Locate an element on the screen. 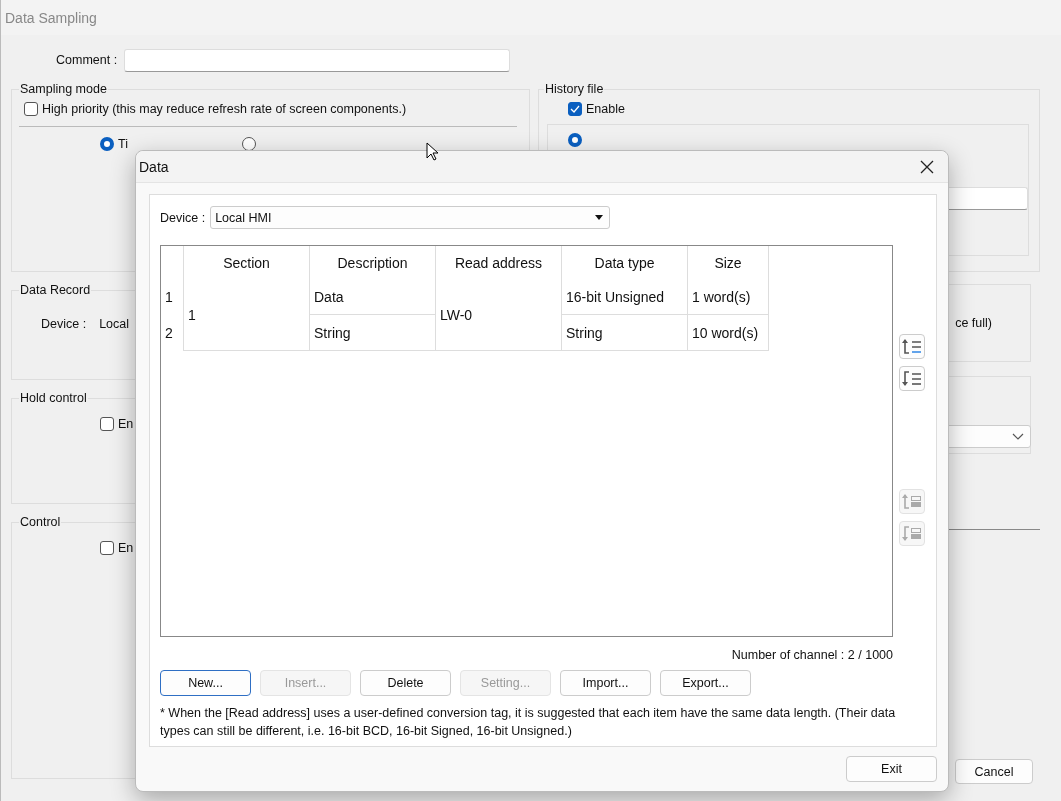 The height and width of the screenshot is (801, 1061). column-header: Description is located at coordinates (372, 262).